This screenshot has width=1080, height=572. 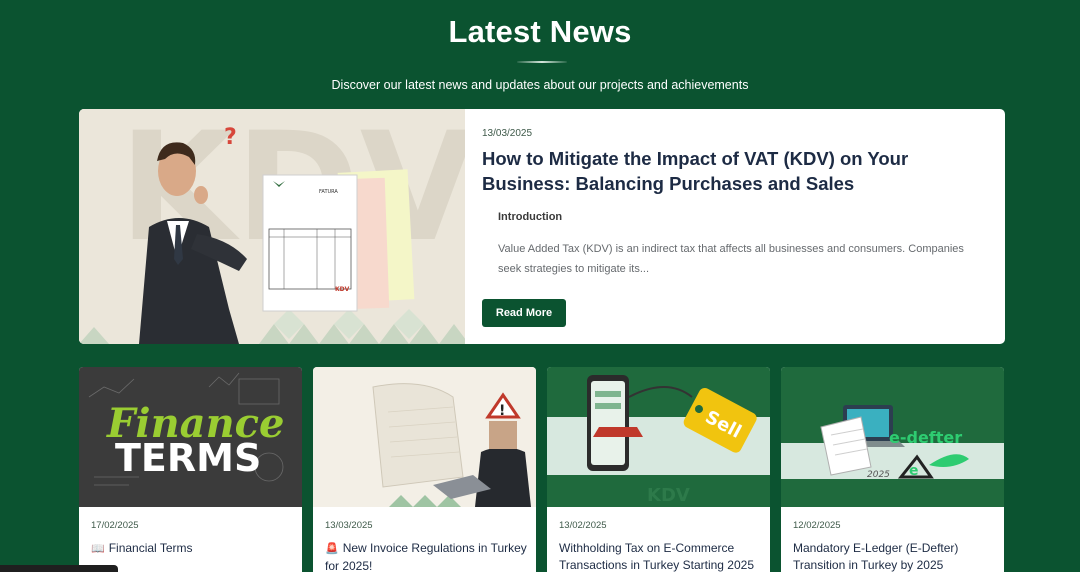 What do you see at coordinates (230, 137) in the screenshot?
I see `question-mark-icon: ?` at bounding box center [230, 137].